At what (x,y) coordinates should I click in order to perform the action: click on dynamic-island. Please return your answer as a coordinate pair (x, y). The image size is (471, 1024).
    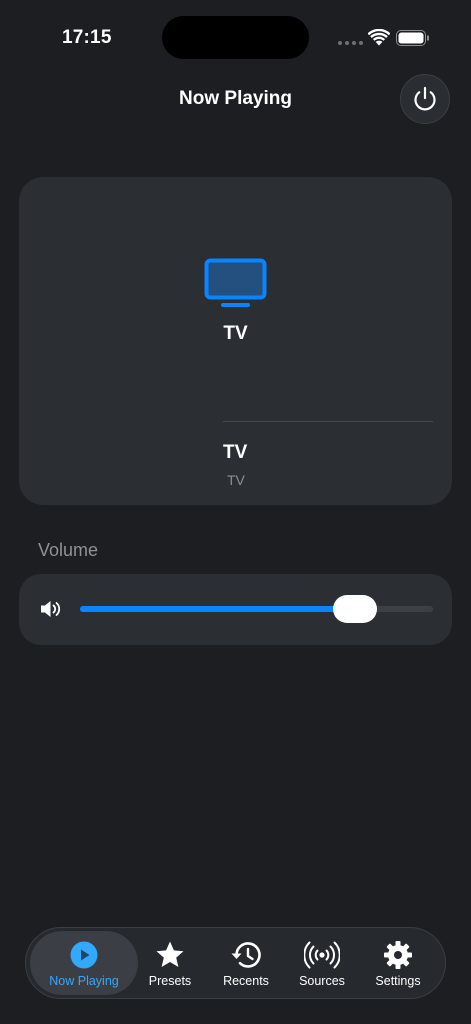
    Looking at the image, I should click on (235, 37).